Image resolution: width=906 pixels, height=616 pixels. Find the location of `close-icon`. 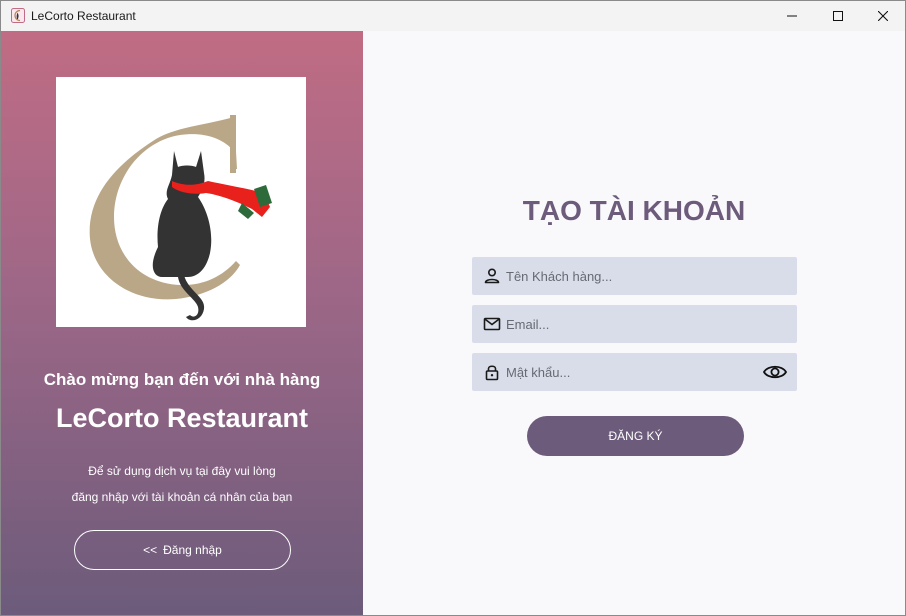

close-icon is located at coordinates (883, 16).